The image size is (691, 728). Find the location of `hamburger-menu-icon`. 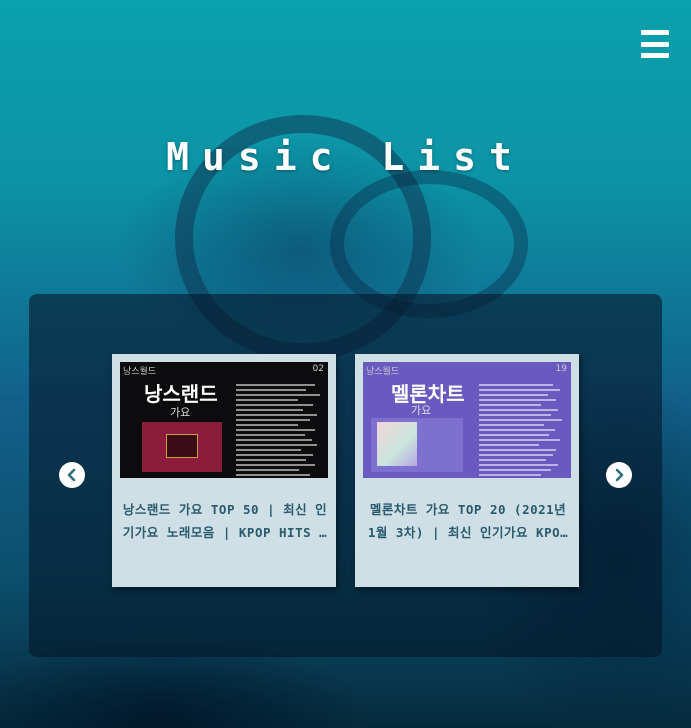

hamburger-menu-icon is located at coordinates (655, 44).